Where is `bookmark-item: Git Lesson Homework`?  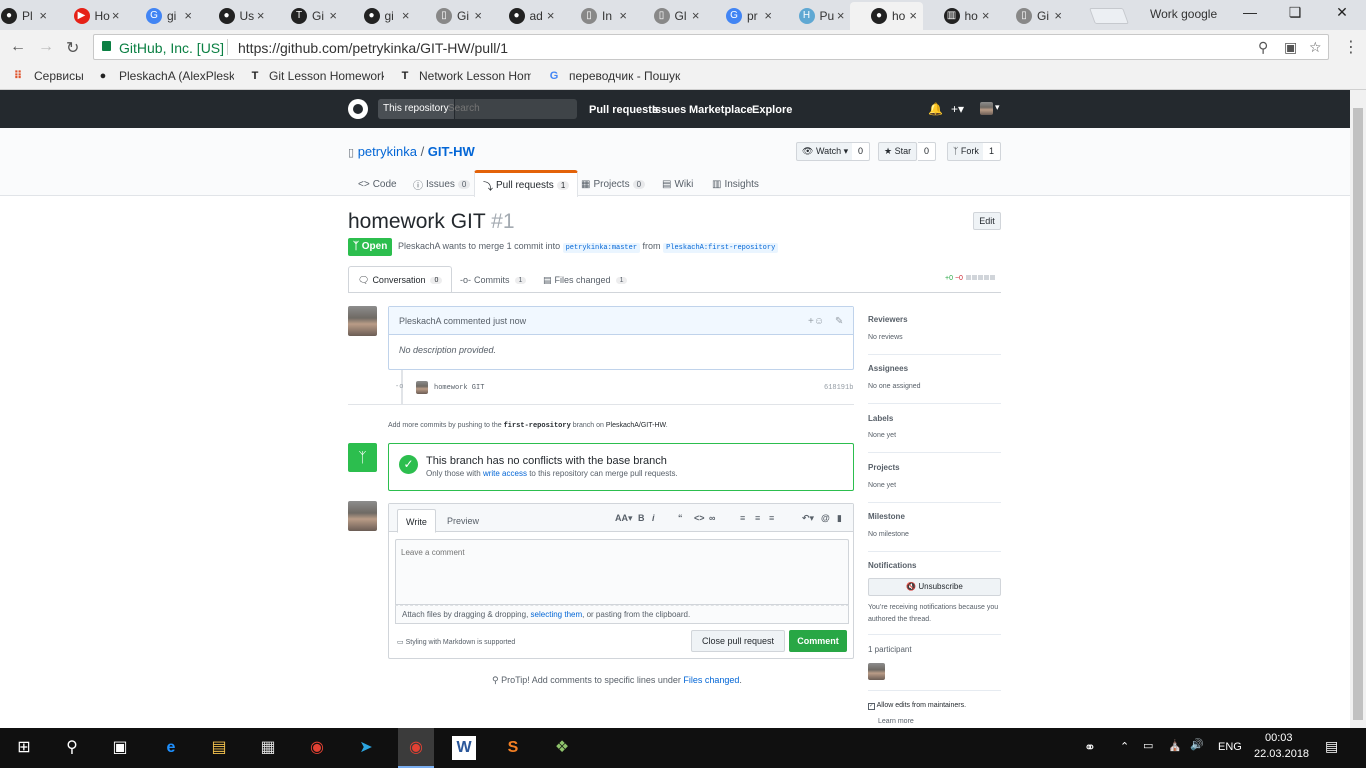 bookmark-item: Git Lesson Homework is located at coordinates (326, 76).